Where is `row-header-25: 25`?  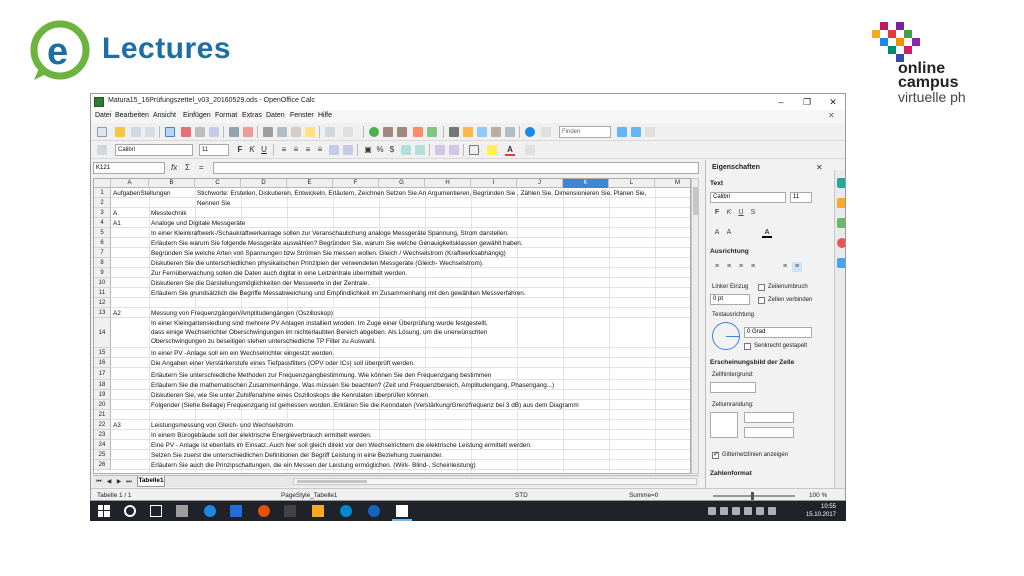
row-header-25: 25 is located at coordinates (102, 455).